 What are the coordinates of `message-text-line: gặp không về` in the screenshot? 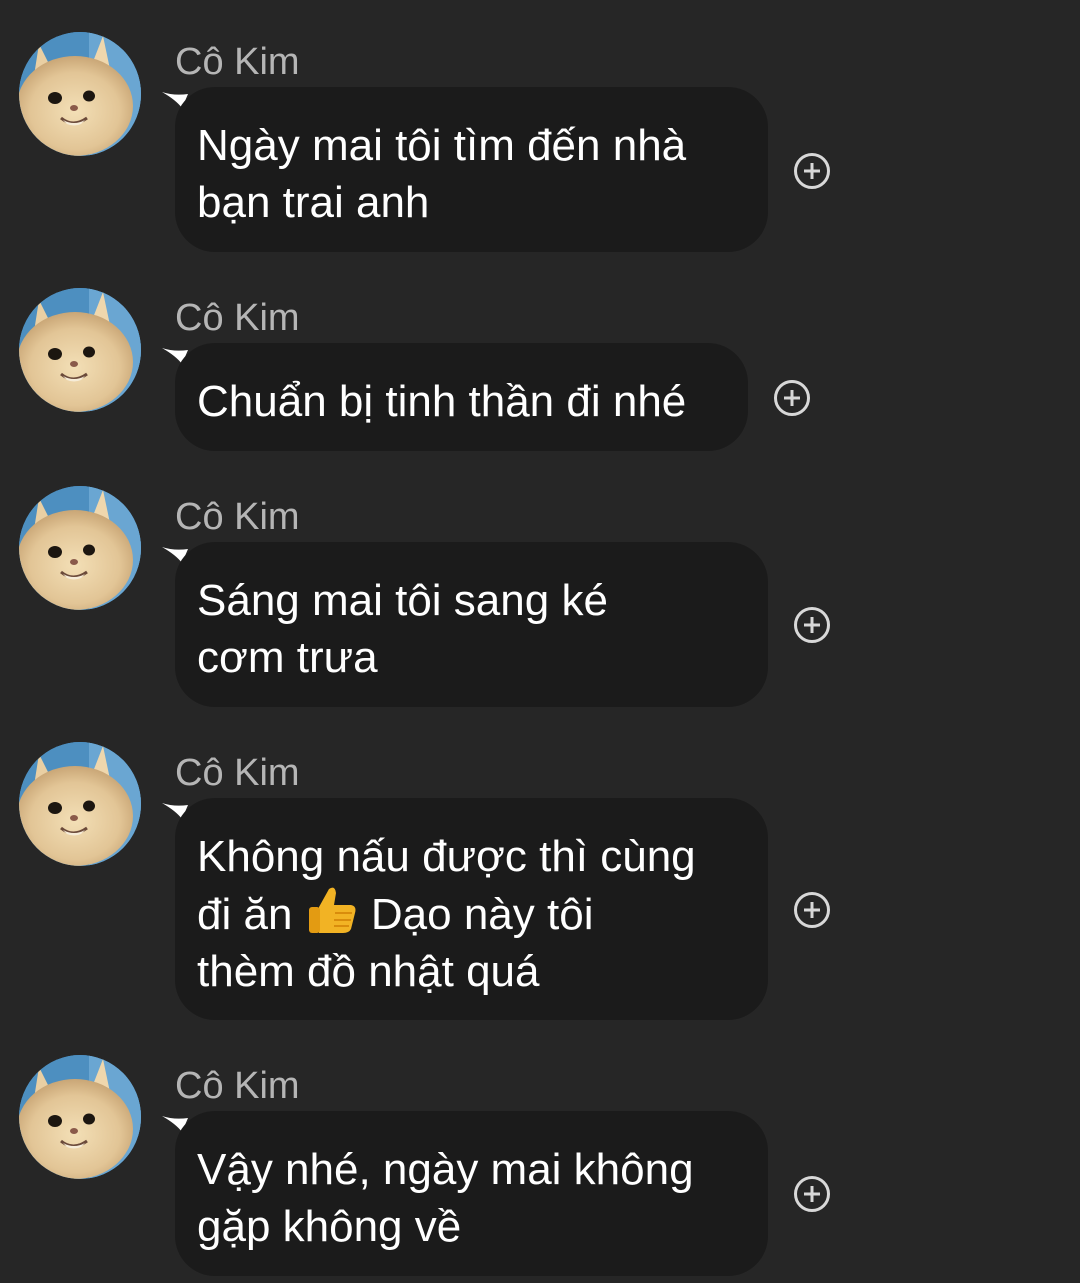 It's located at (329, 1226).